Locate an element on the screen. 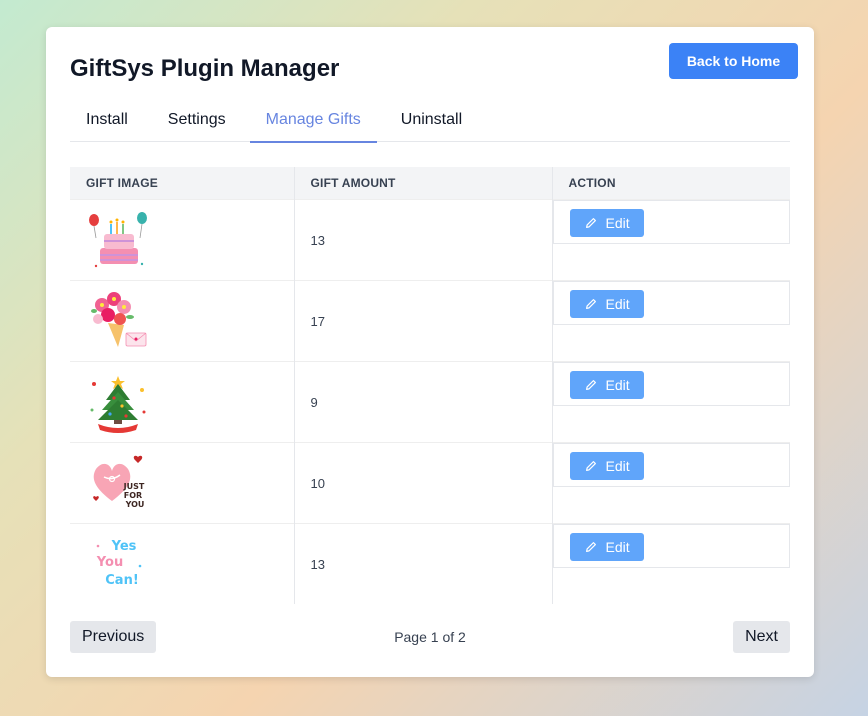 The width and height of the screenshot is (868, 716). table-row: JUST FOR YOU 10 Edit is located at coordinates (430, 483).